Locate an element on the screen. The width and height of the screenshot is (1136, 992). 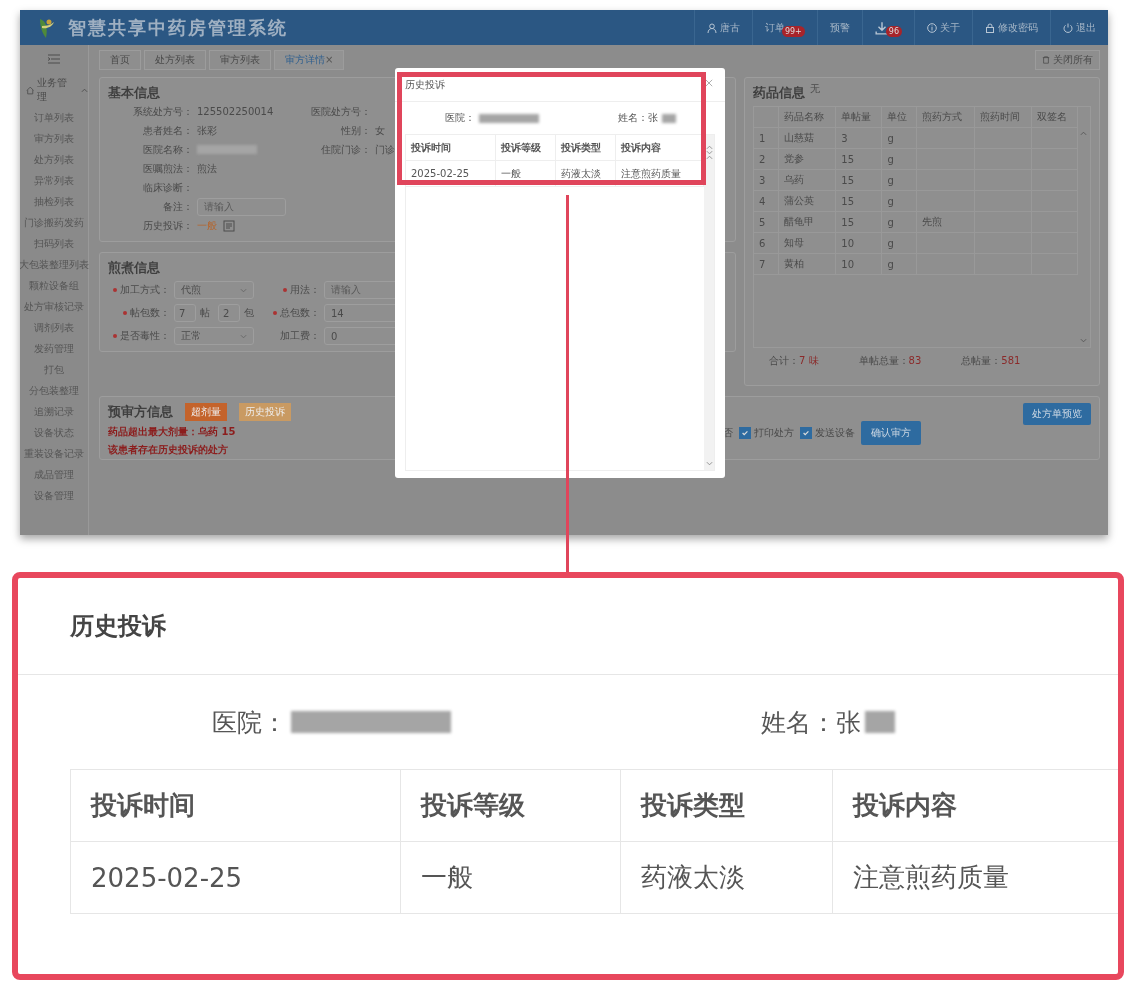
field-value: 125502250014 is located at coordinates (235, 111).